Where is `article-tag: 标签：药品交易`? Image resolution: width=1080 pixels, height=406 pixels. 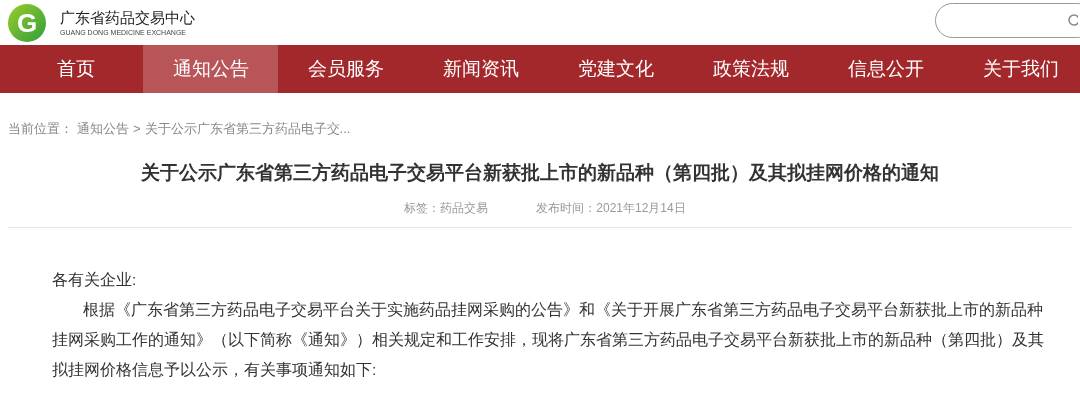 article-tag: 标签：药品交易 is located at coordinates (446, 208).